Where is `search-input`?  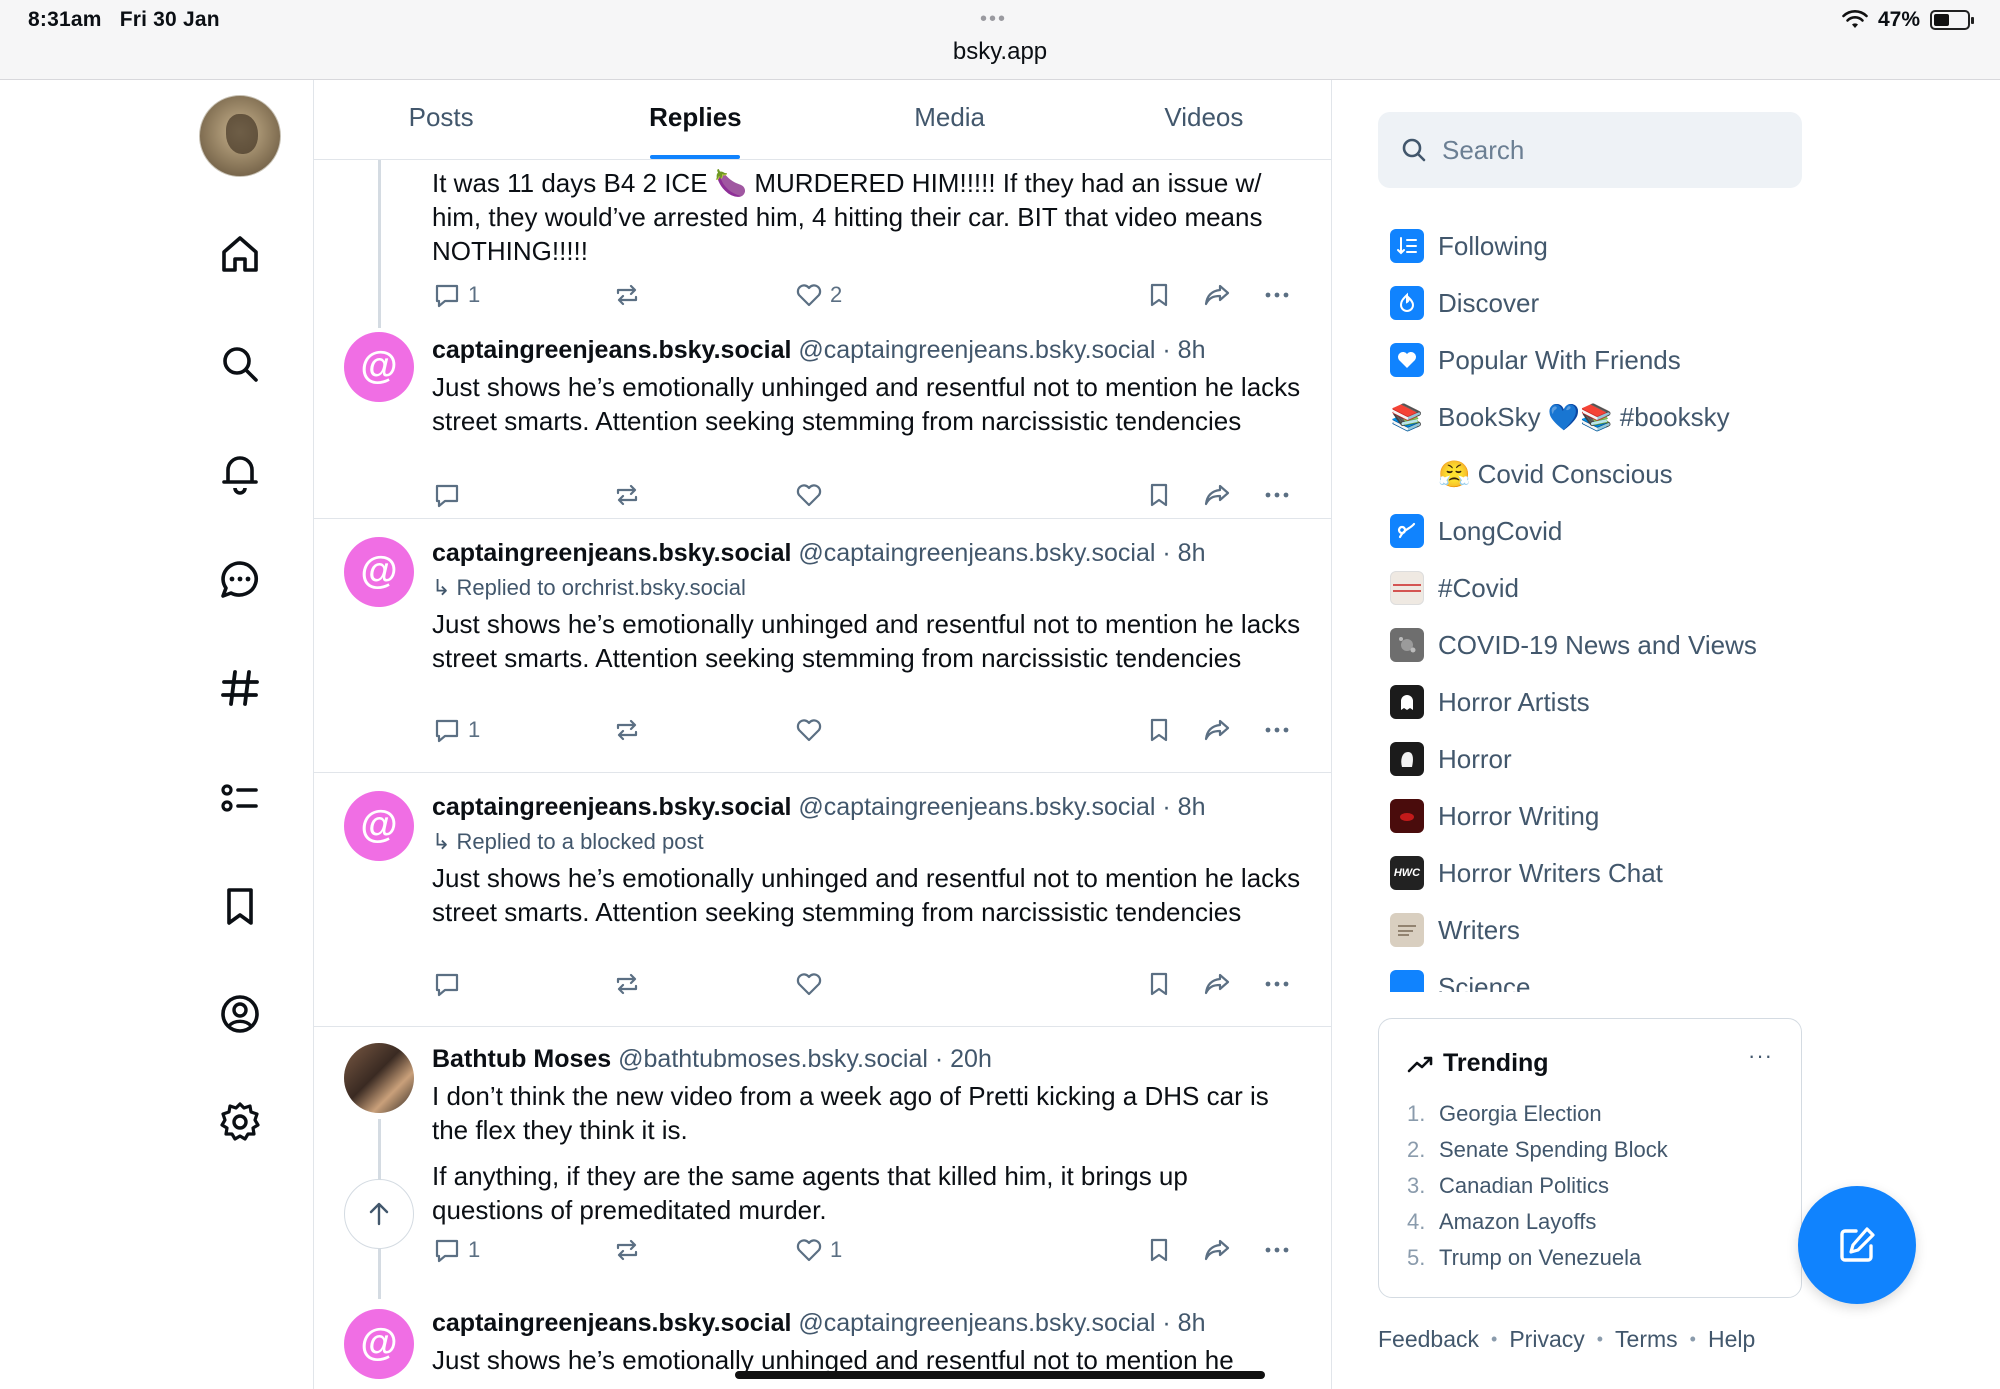
search-input is located at coordinates (1612, 150).